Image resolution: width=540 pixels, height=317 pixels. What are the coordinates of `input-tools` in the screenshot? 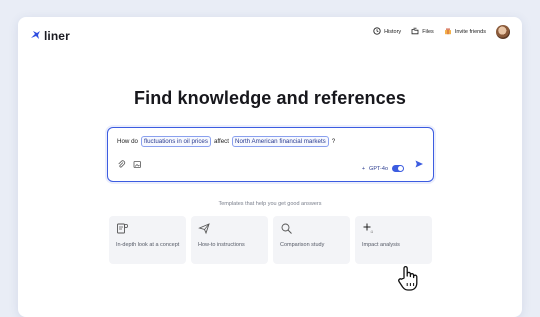 It's located at (129, 165).